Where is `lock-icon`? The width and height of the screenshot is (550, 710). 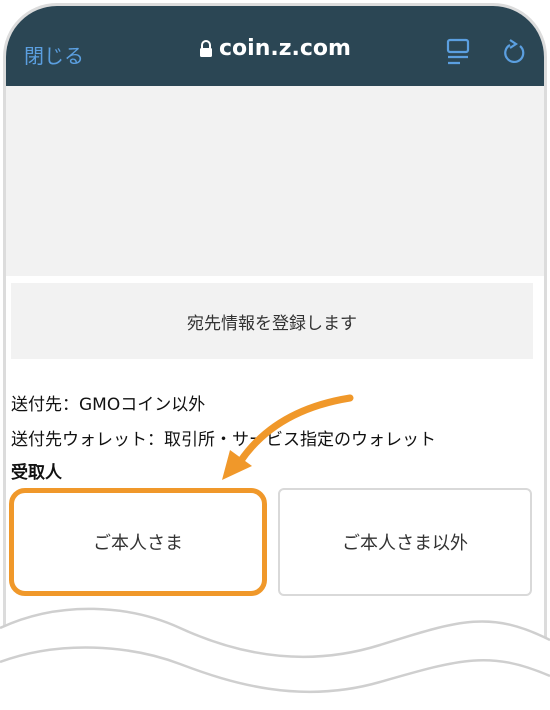
lock-icon is located at coordinates (206, 51).